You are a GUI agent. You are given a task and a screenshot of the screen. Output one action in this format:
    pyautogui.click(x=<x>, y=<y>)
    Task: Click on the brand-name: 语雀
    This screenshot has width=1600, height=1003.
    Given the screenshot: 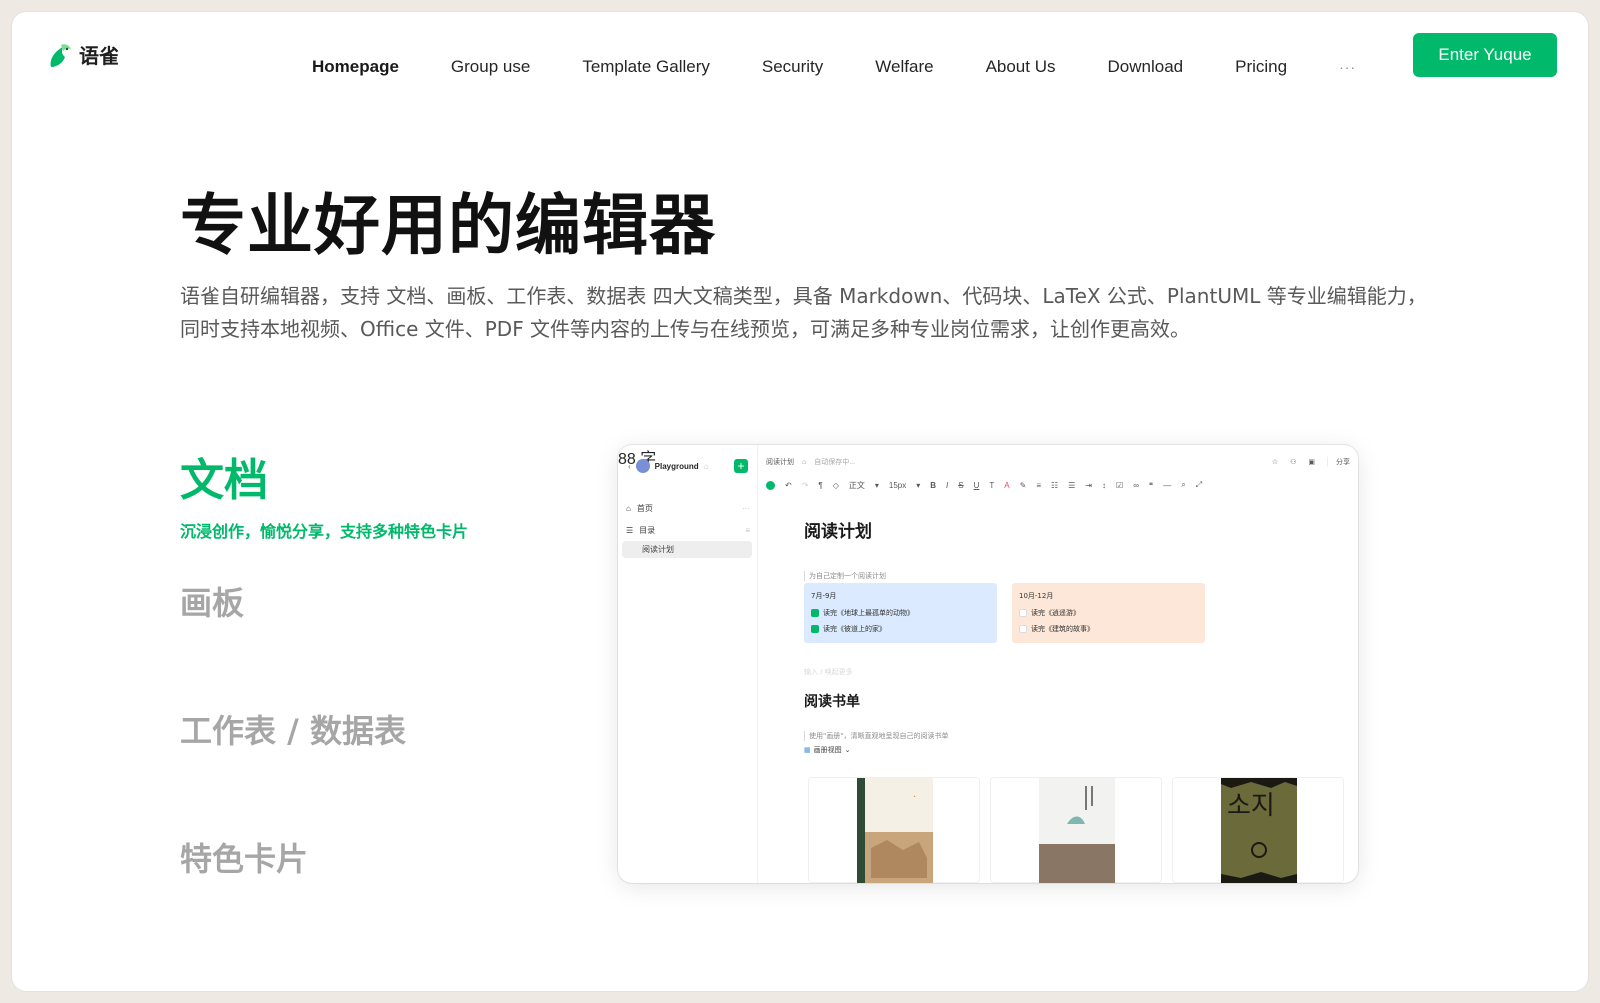 What is the action you would take?
    pyautogui.click(x=99, y=56)
    